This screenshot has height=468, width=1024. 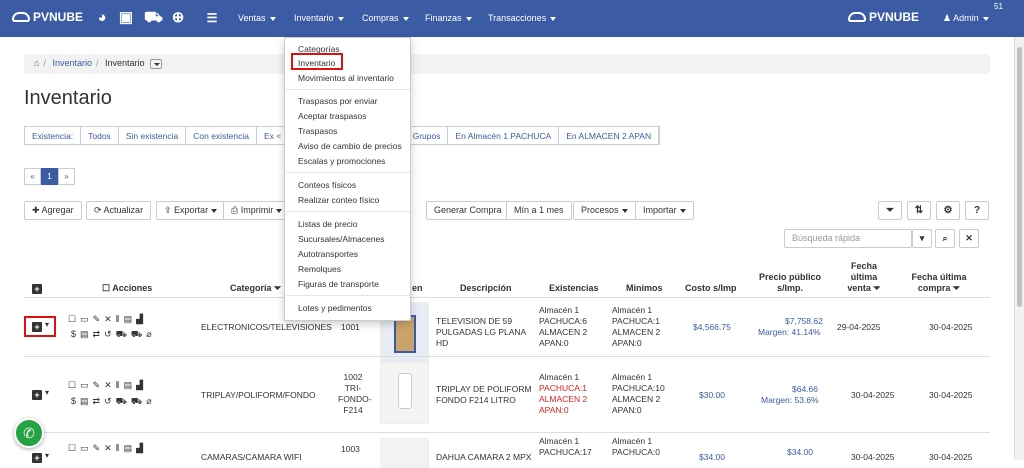 I want to click on row3-precio: $34.00, so click(x=800, y=452).